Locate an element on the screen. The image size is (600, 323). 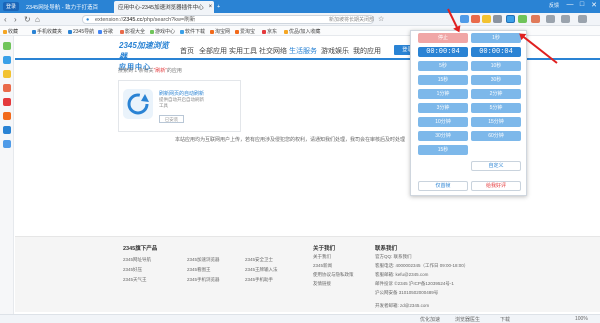
bookmark-item: 软件下载 is located at coordinates (192, 31).